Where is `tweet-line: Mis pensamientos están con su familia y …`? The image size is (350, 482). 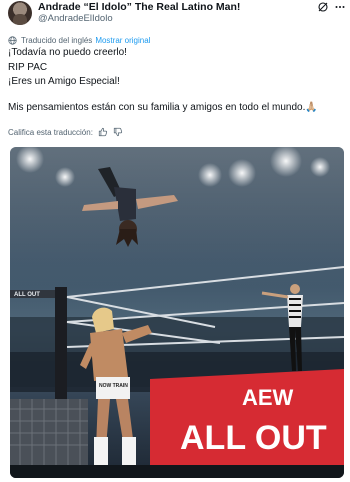
tweet-line: Mis pensamientos están con su familia y … is located at coordinates (163, 107).